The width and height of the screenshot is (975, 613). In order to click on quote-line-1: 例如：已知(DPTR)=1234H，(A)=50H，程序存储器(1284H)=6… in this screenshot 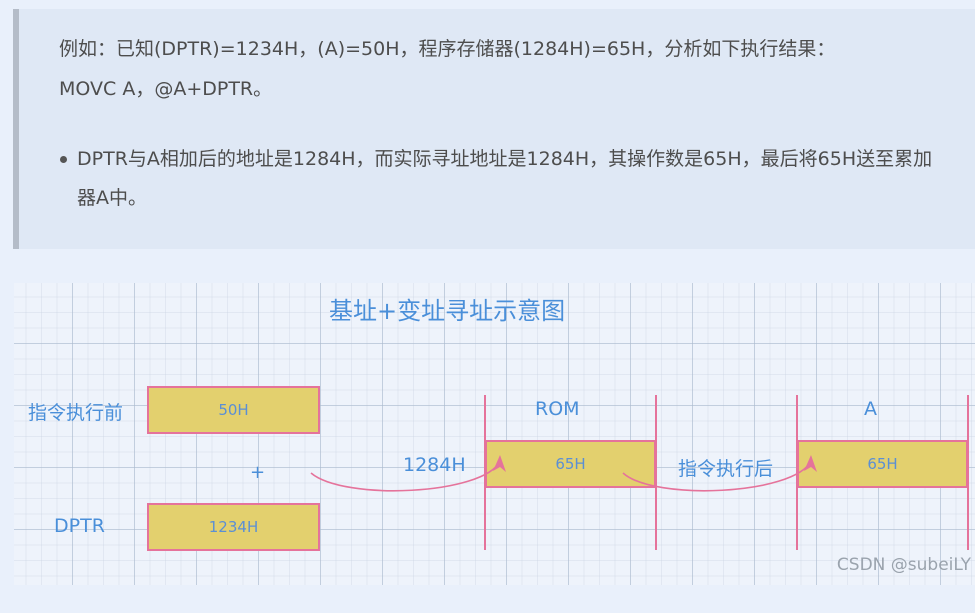, I will do `click(447, 49)`.